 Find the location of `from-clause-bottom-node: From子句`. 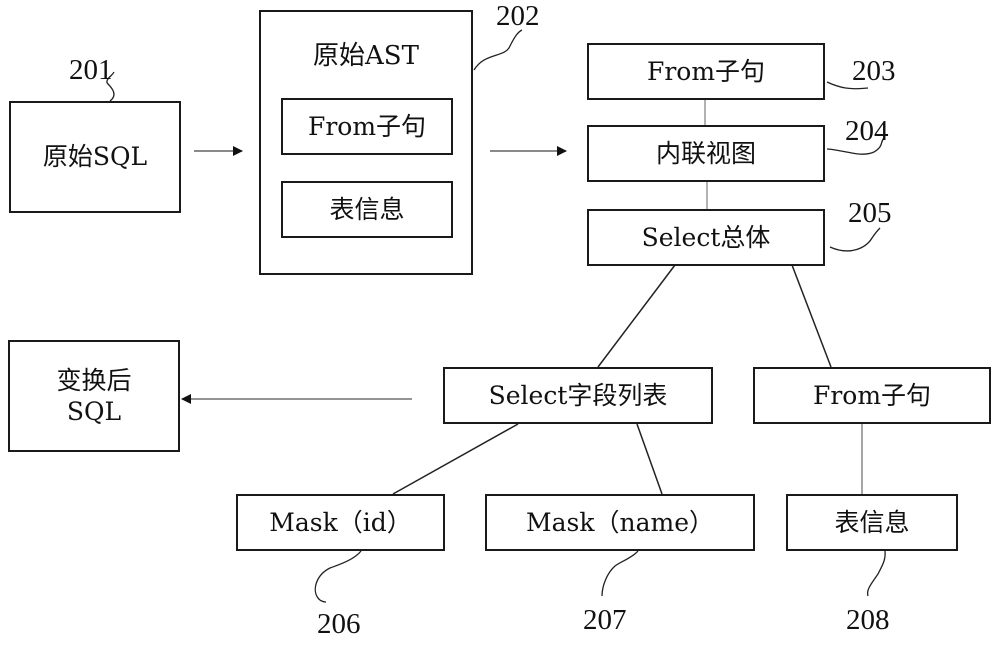

from-clause-bottom-node: From子句 is located at coordinates (872, 395).